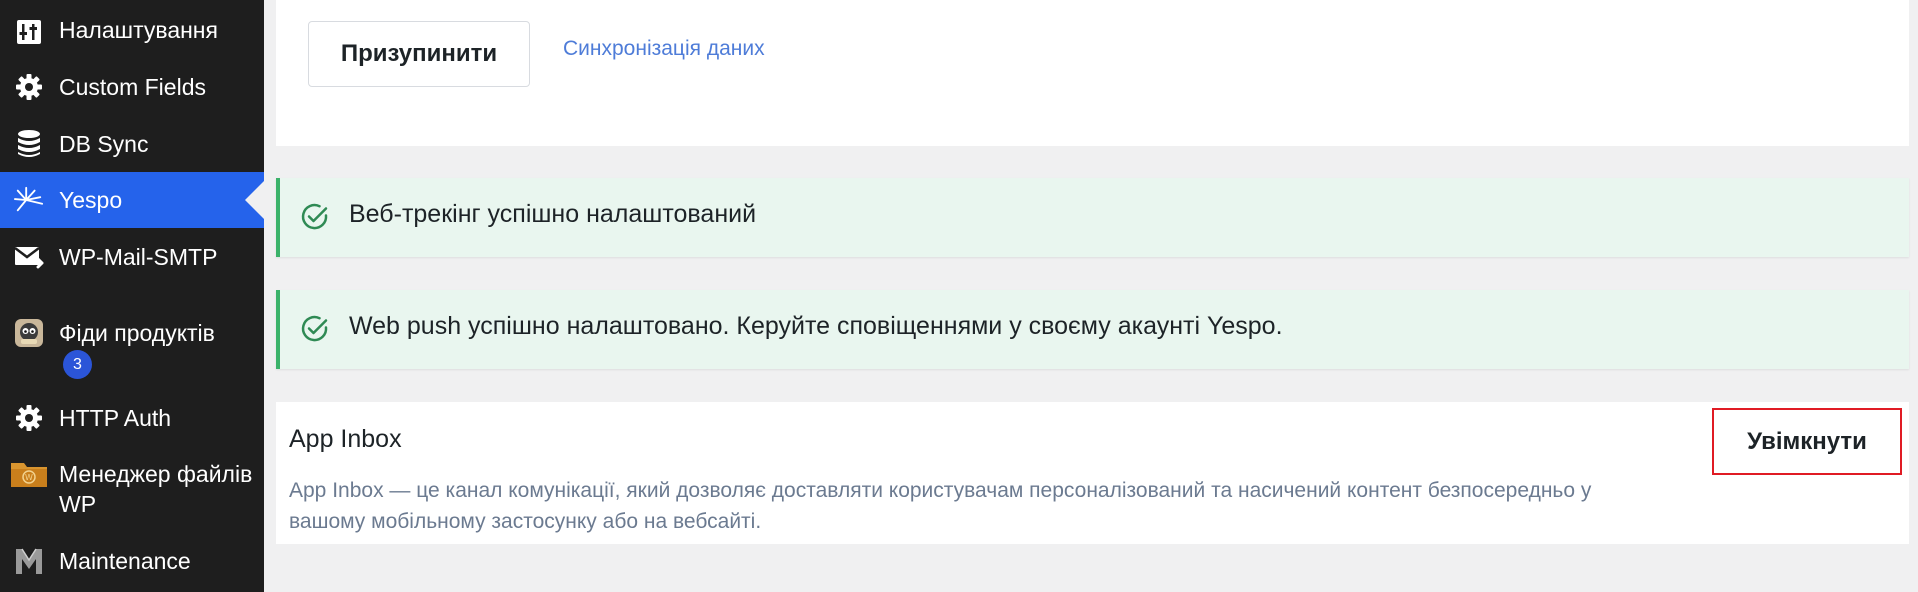 Image resolution: width=1918 pixels, height=592 pixels. Describe the element at coordinates (553, 214) in the screenshot. I see `notice-message: Веб-трекінг успішно налаштований` at that location.